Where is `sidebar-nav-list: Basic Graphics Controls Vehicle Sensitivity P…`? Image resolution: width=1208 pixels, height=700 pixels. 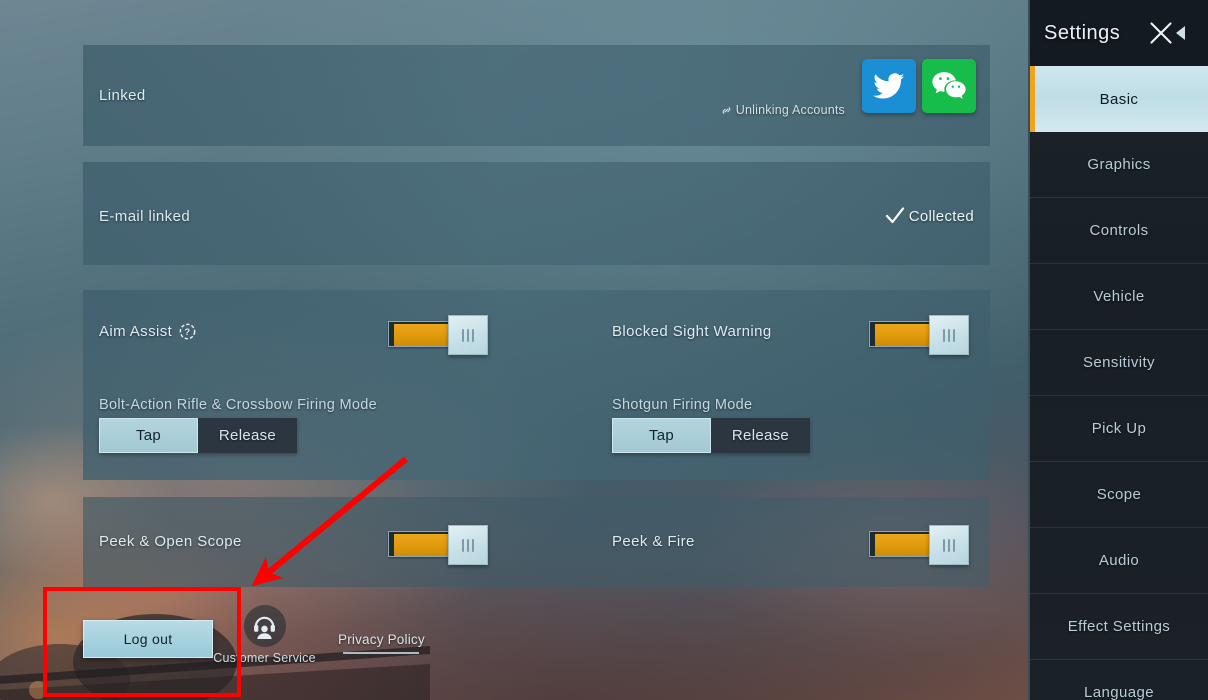
sidebar-nav-list: Basic Graphics Controls Vehicle Sensitivity P… is located at coordinates (1119, 383).